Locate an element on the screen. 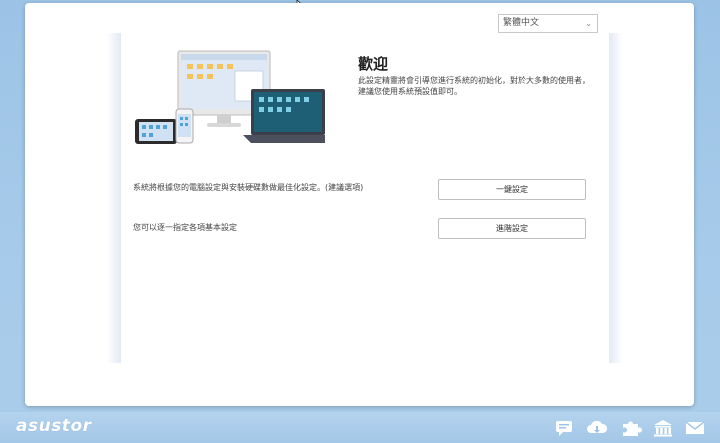  content-shadow-left is located at coordinates (114, 198).